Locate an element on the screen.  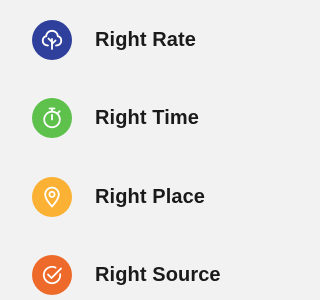
list-item-label: Right Source is located at coordinates (158, 274).